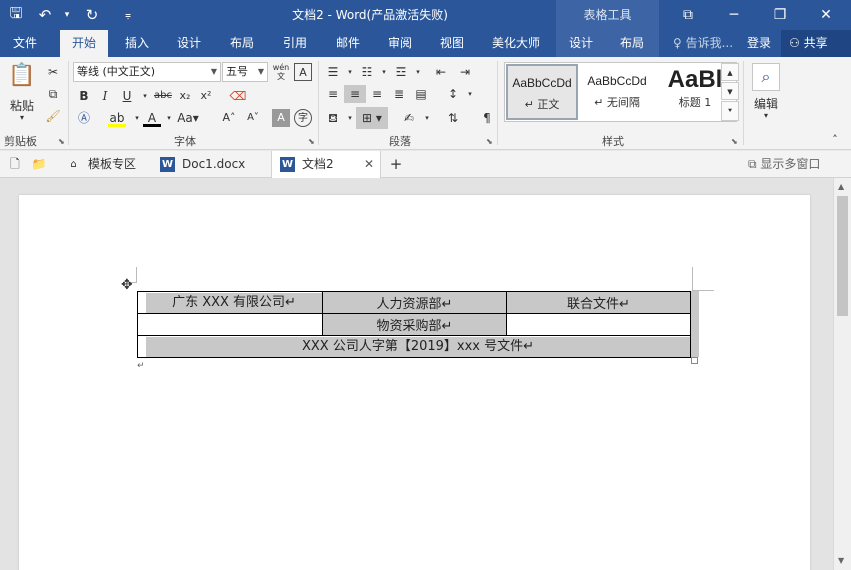 The width and height of the screenshot is (851, 570). What do you see at coordinates (209, 164) in the screenshot?
I see `doc-tab-doc1: W Doc1.docx` at bounding box center [209, 164].